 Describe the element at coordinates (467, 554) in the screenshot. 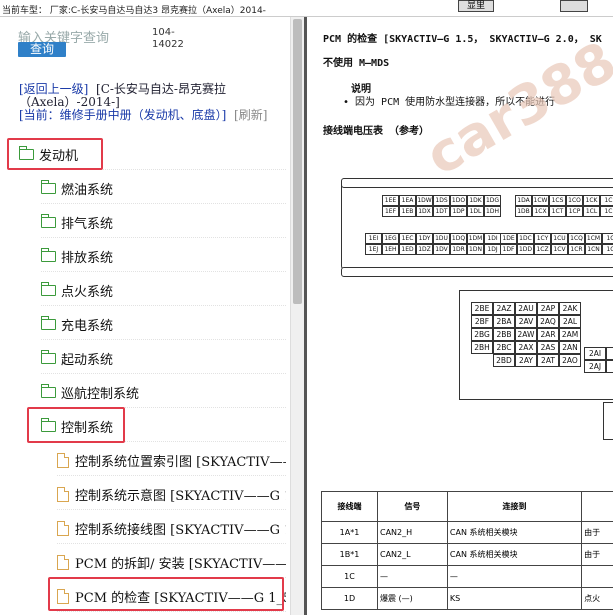

I see `table-row: 1B*1 CAN2_L CAN 系统相关模块 由于` at that location.